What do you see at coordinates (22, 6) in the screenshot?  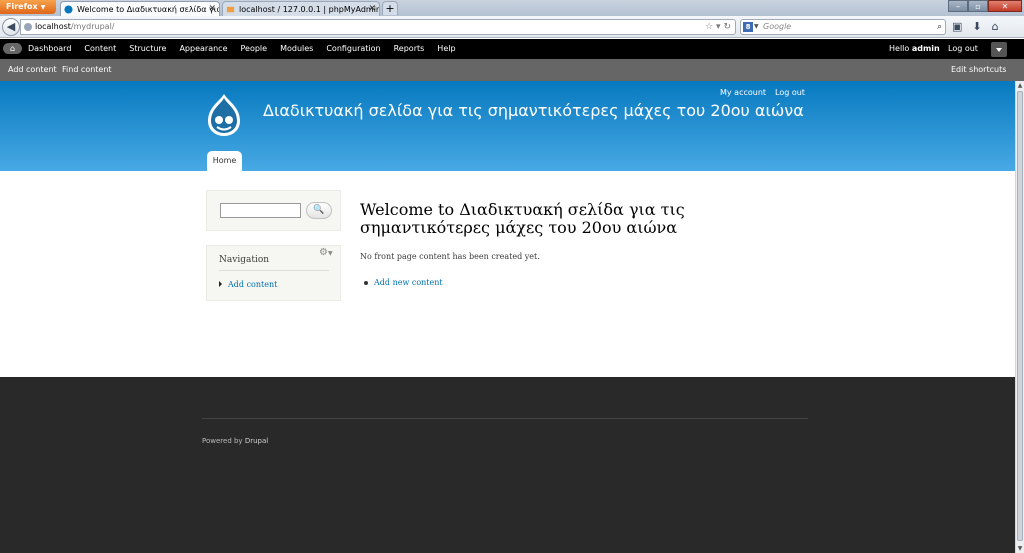 I see `firefox-menu-label: Firefox` at bounding box center [22, 6].